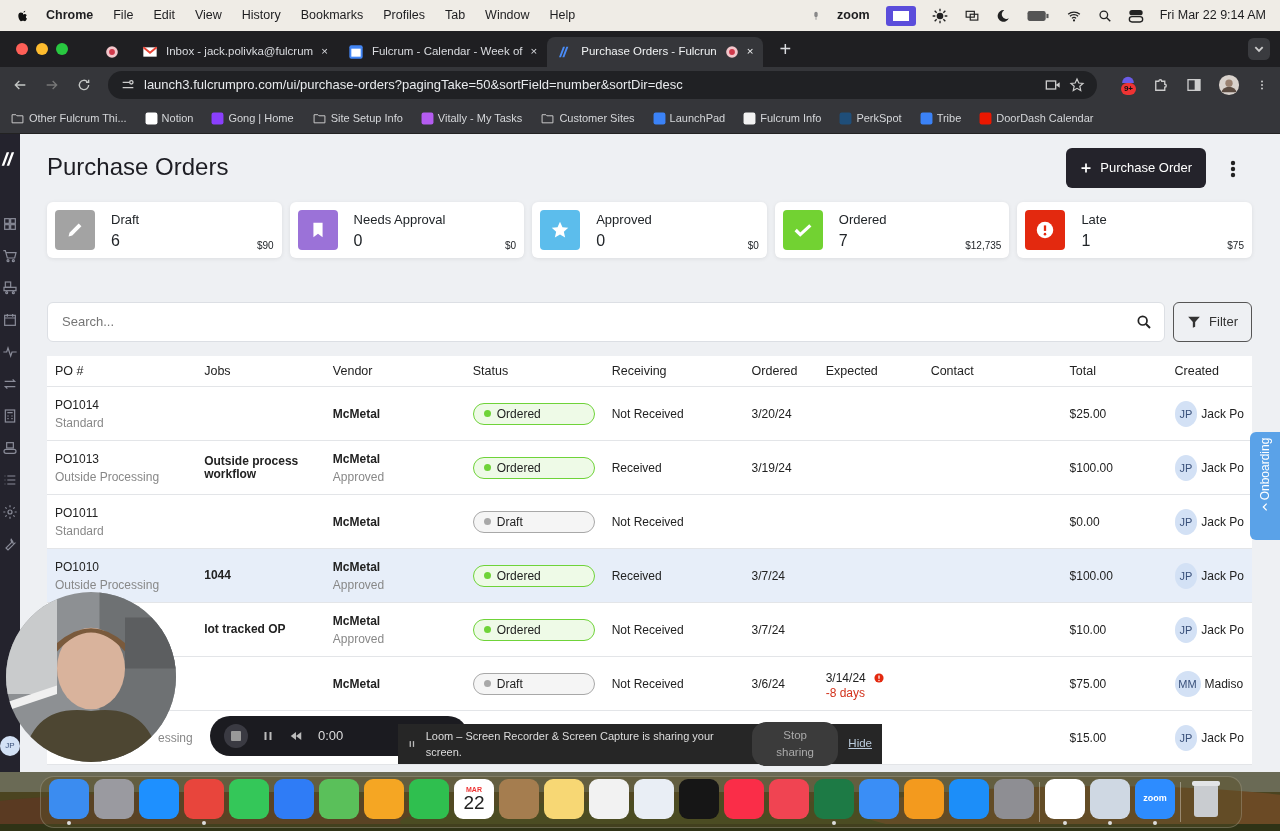 The image size is (1280, 831). What do you see at coordinates (10, 512) in the screenshot?
I see `settings-icon` at bounding box center [10, 512].